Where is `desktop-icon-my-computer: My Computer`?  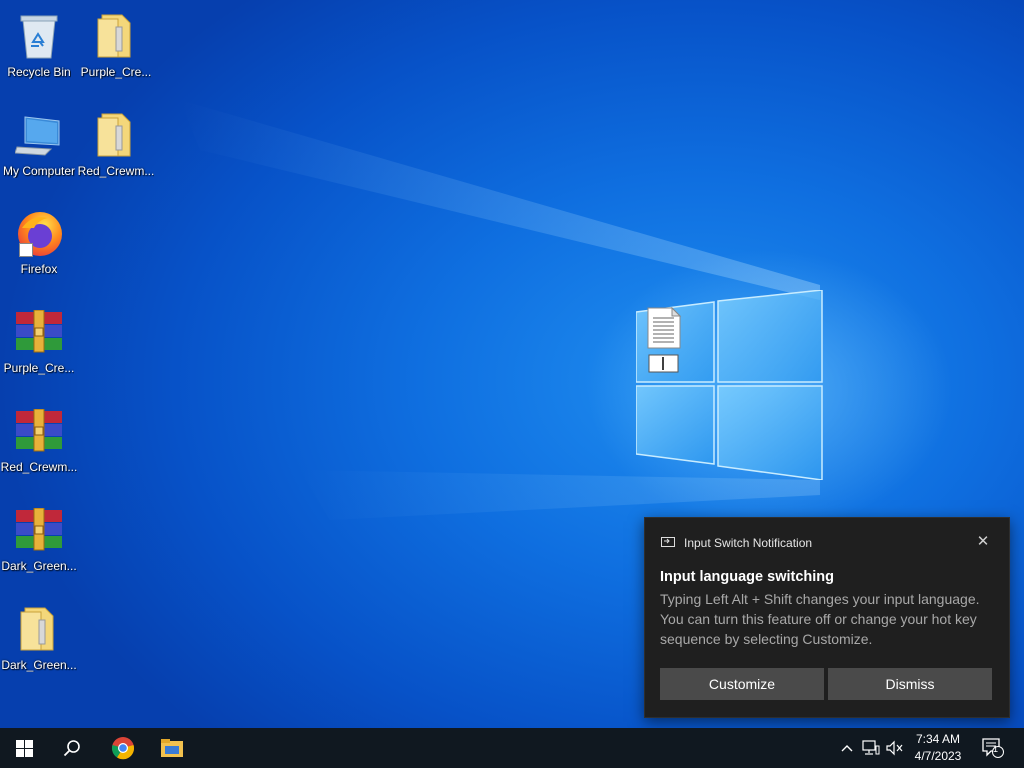
desktop-icon-my-computer: My Computer is located at coordinates (39, 148).